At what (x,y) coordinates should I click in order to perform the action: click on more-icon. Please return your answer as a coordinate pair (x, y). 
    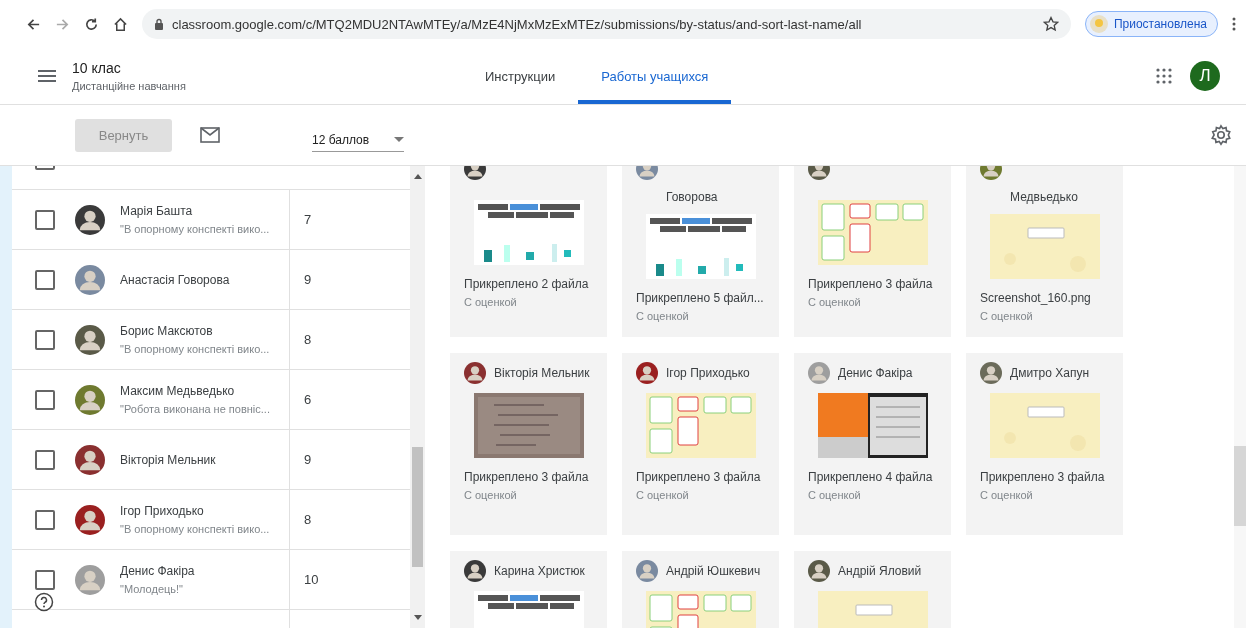
    Looking at the image, I should click on (1234, 24).